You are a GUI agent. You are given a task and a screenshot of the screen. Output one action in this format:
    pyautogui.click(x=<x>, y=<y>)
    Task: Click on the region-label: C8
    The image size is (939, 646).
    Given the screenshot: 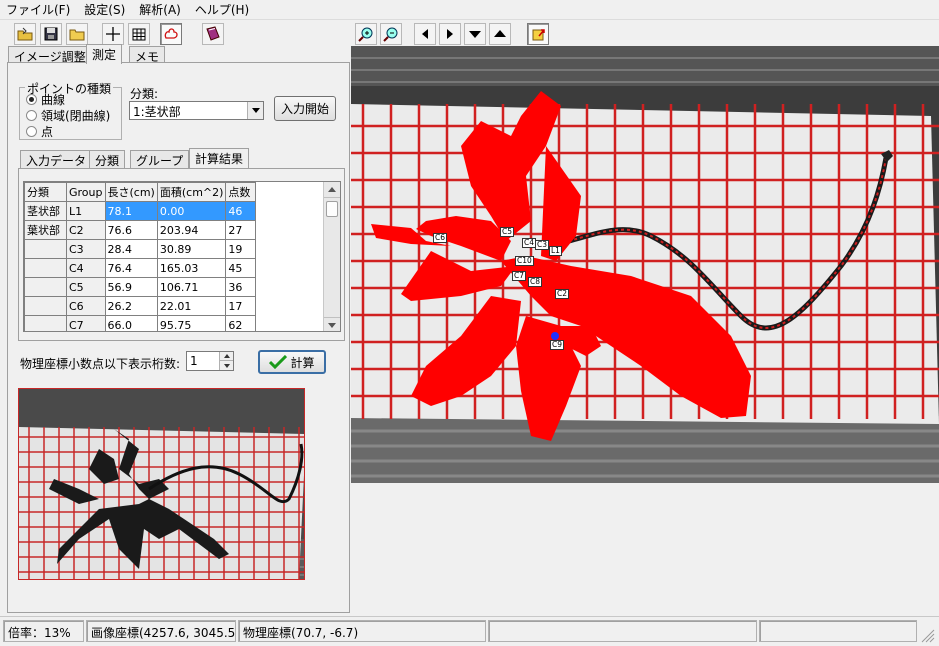 What is the action you would take?
    pyautogui.click(x=535, y=282)
    